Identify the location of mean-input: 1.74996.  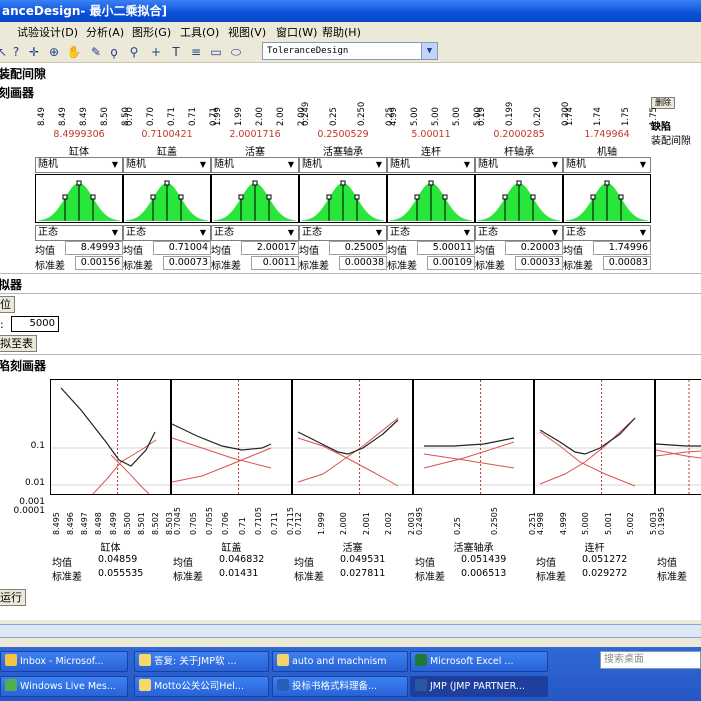
(622, 248).